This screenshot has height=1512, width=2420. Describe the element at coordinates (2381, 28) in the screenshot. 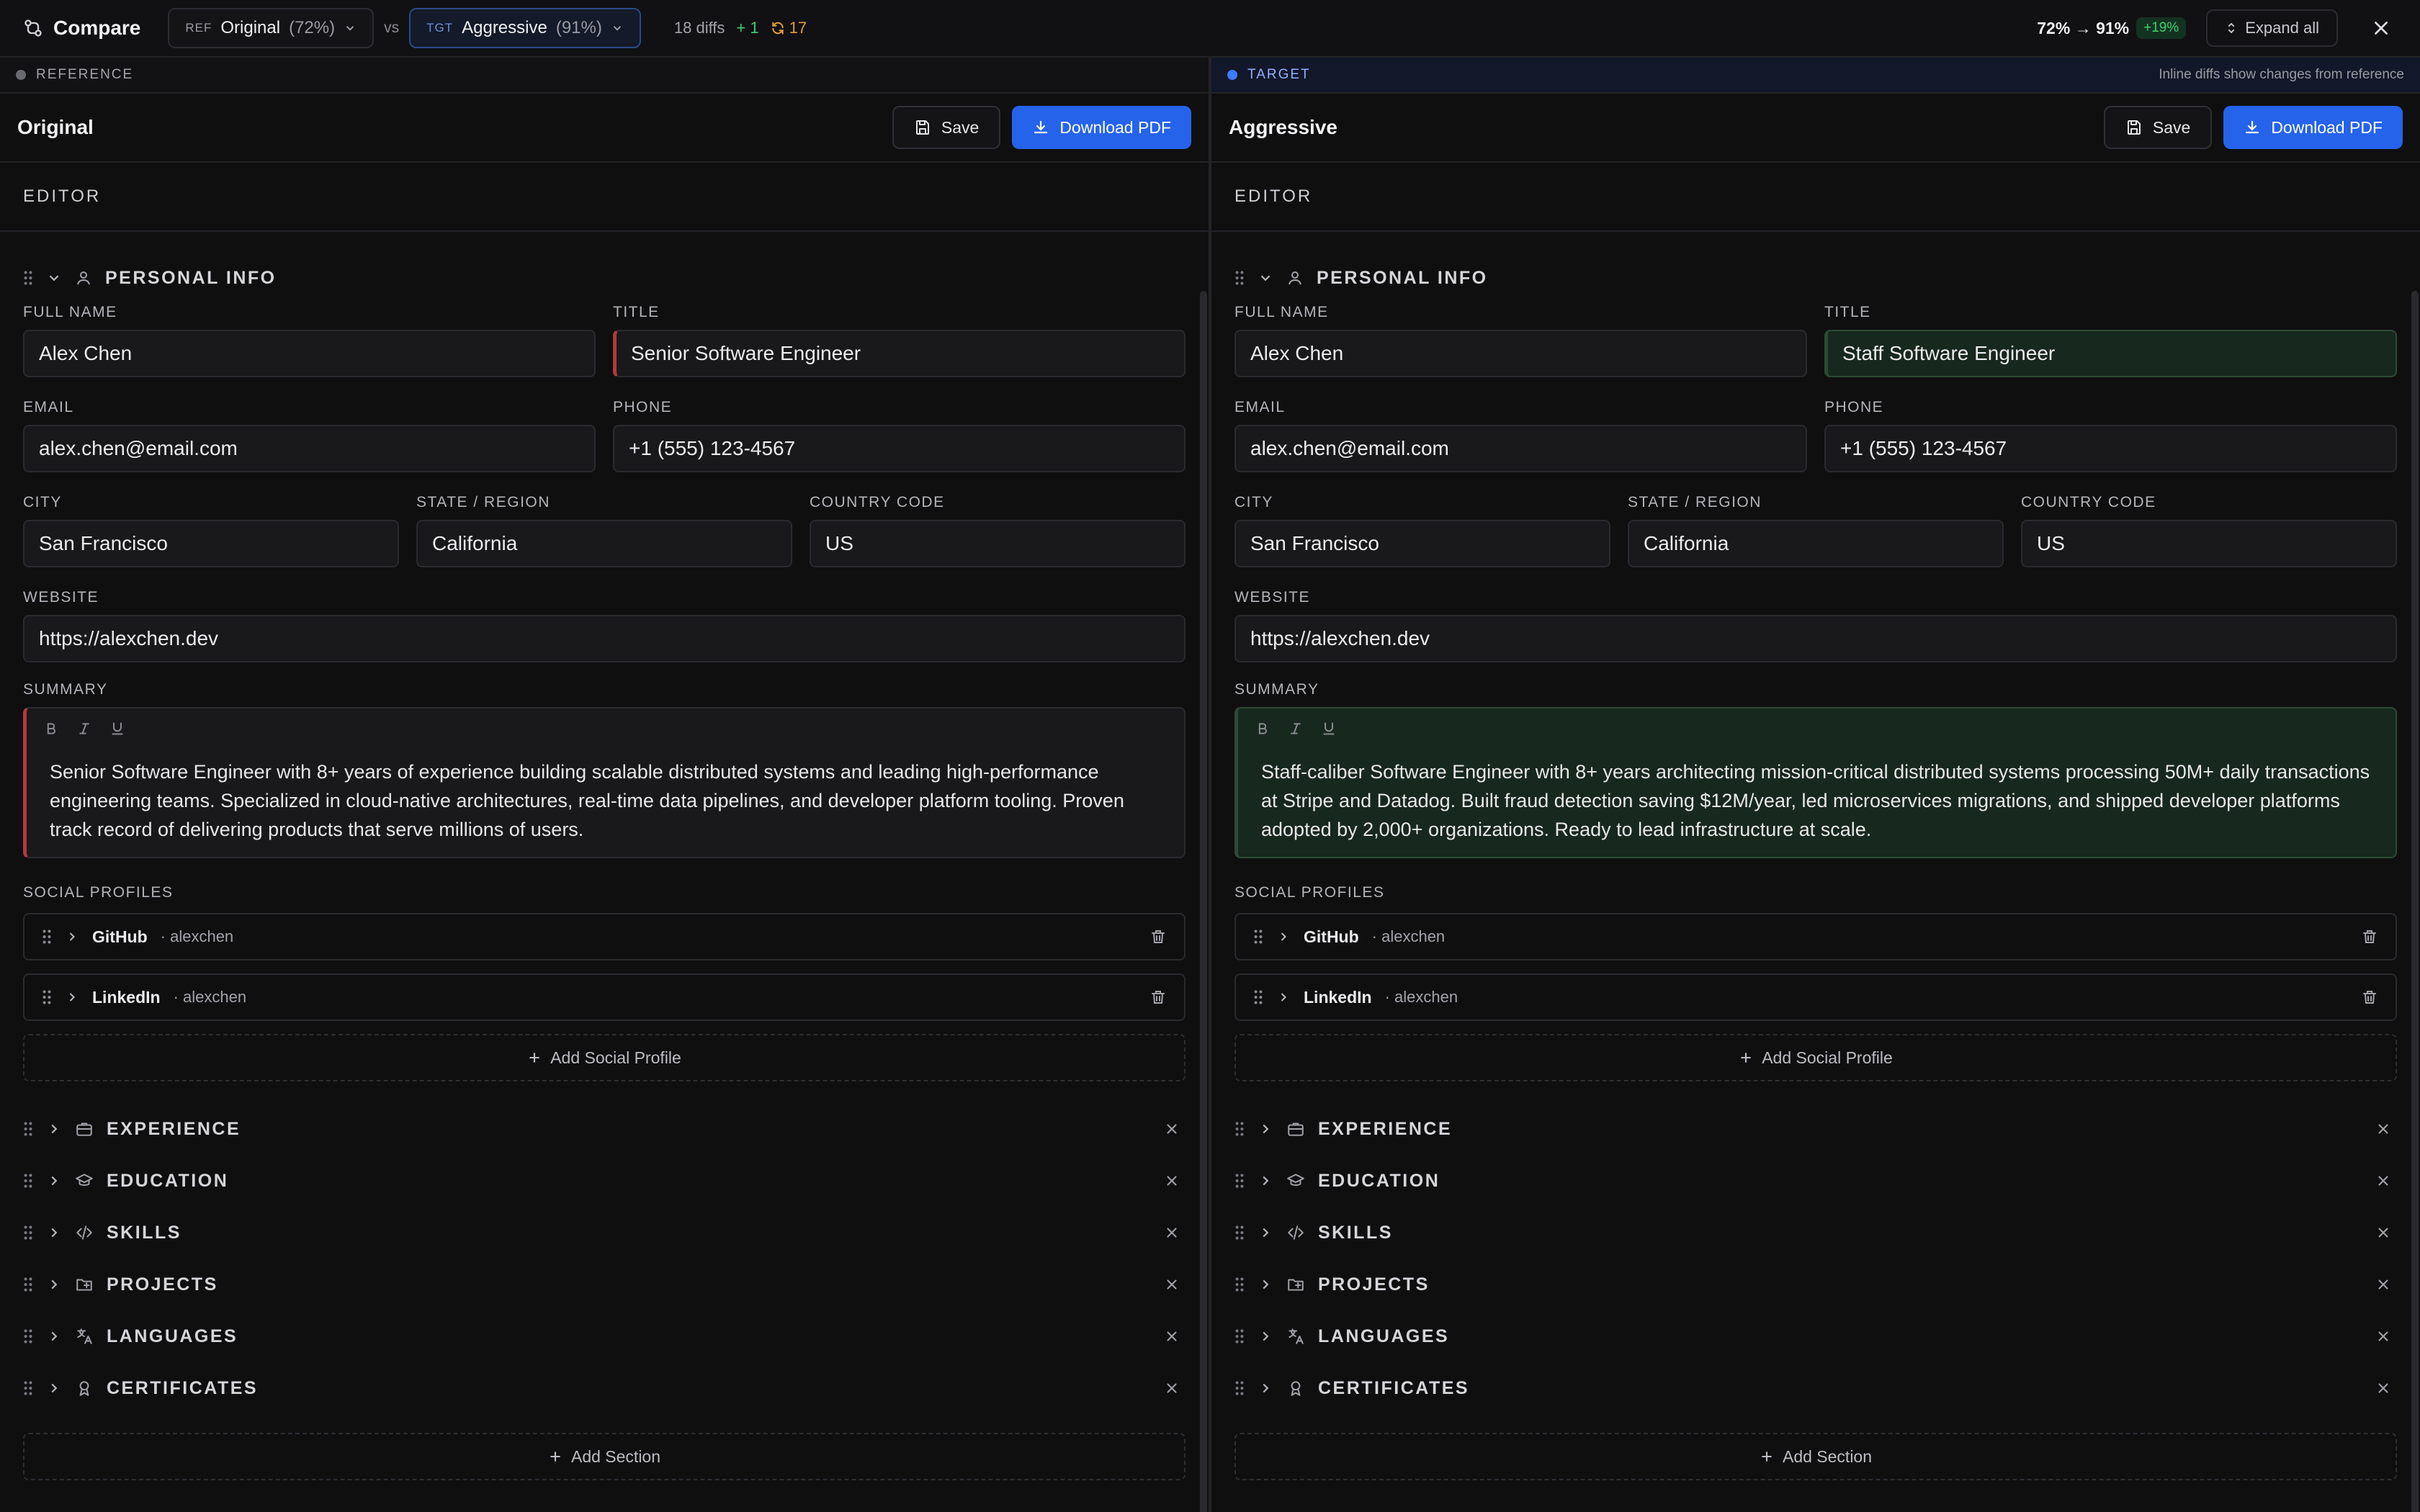

I see `close-compare-button` at that location.